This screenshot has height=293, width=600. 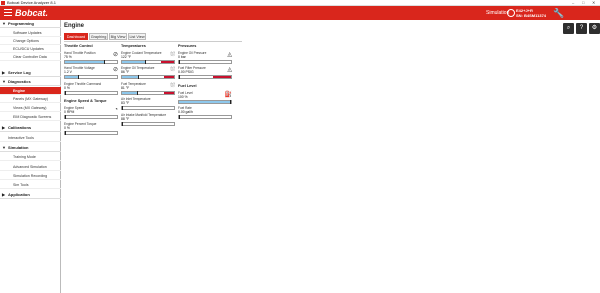 What do you see at coordinates (153, 41) in the screenshot?
I see `tab-divider` at bounding box center [153, 41].